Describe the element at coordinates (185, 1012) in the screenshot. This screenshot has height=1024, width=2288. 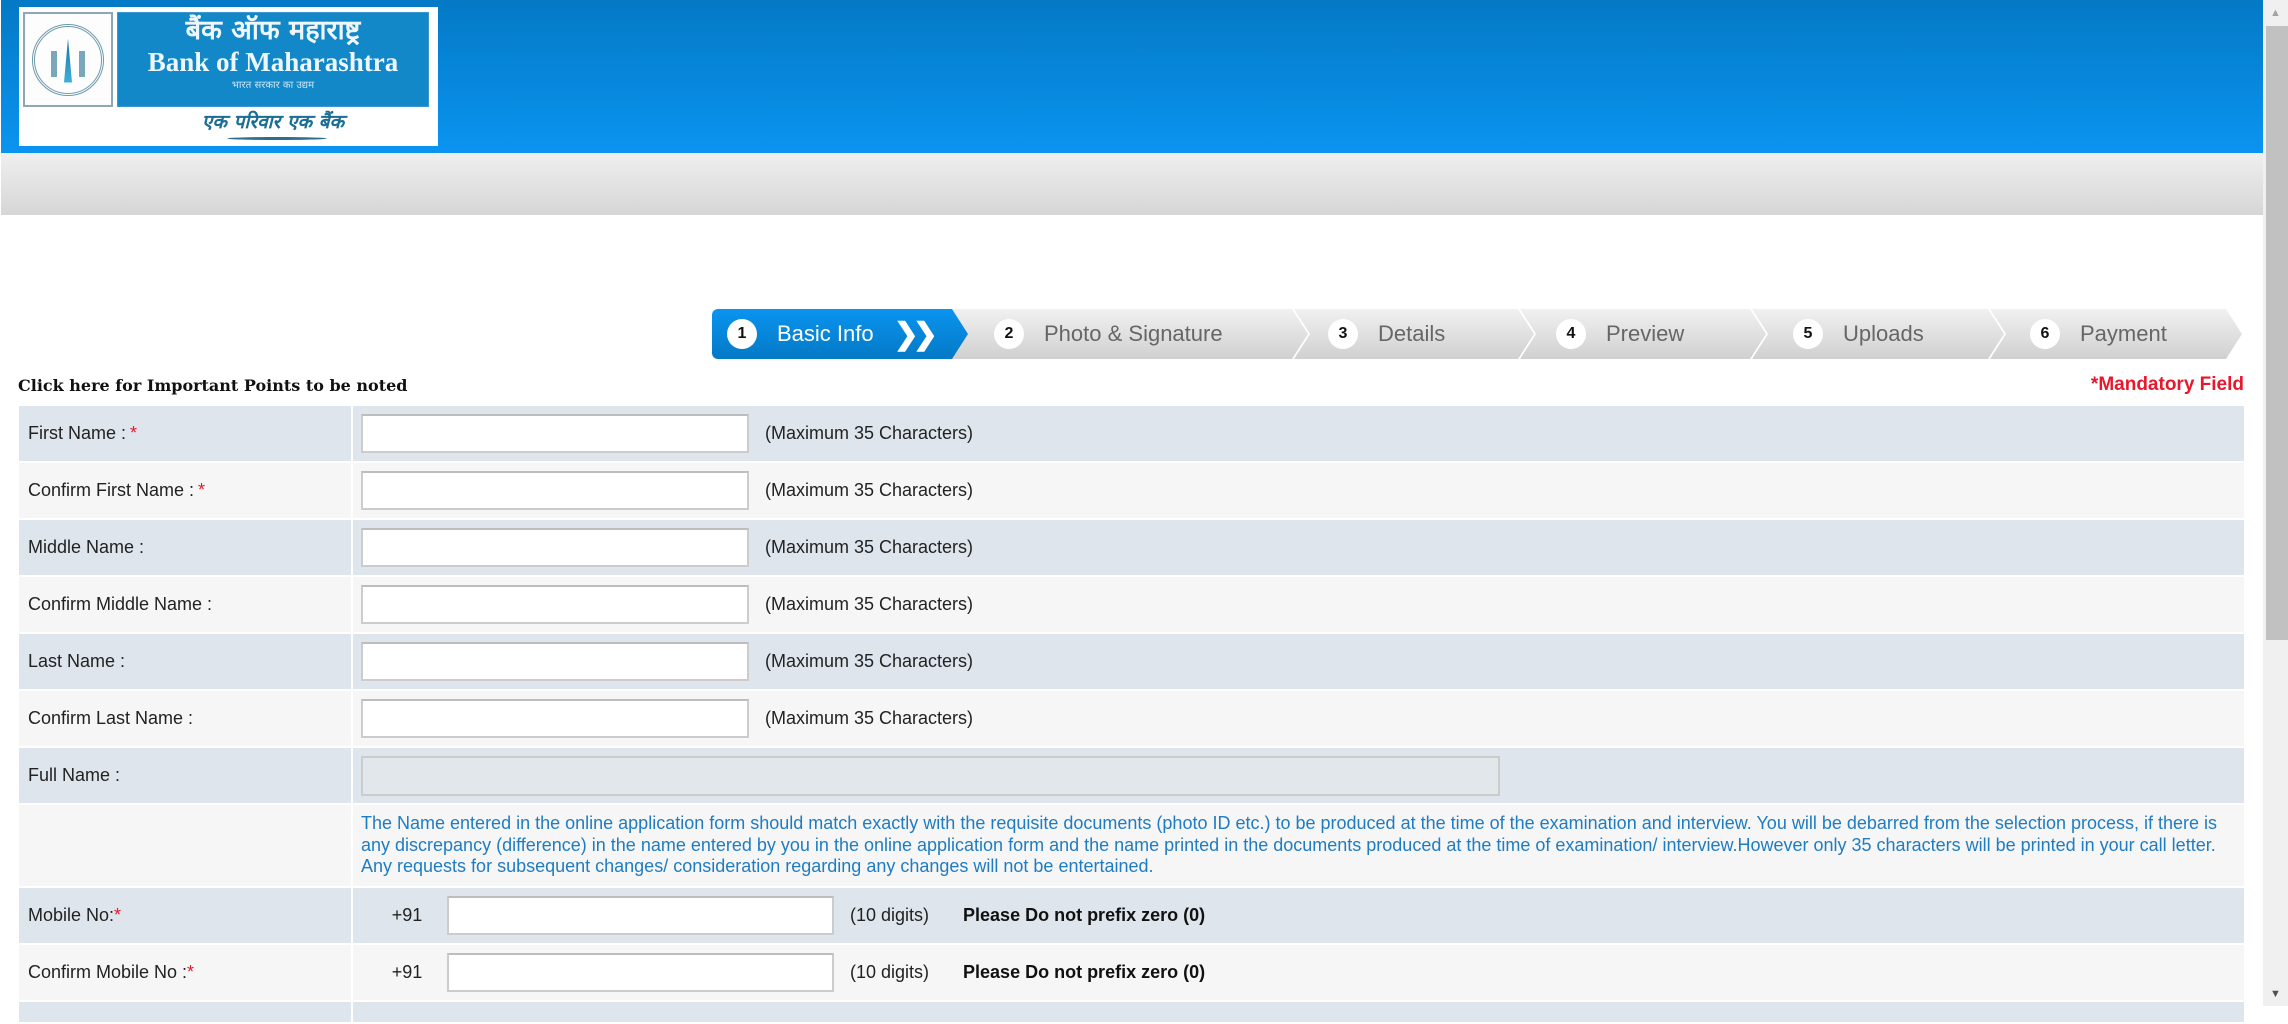
I see `field-label` at that location.